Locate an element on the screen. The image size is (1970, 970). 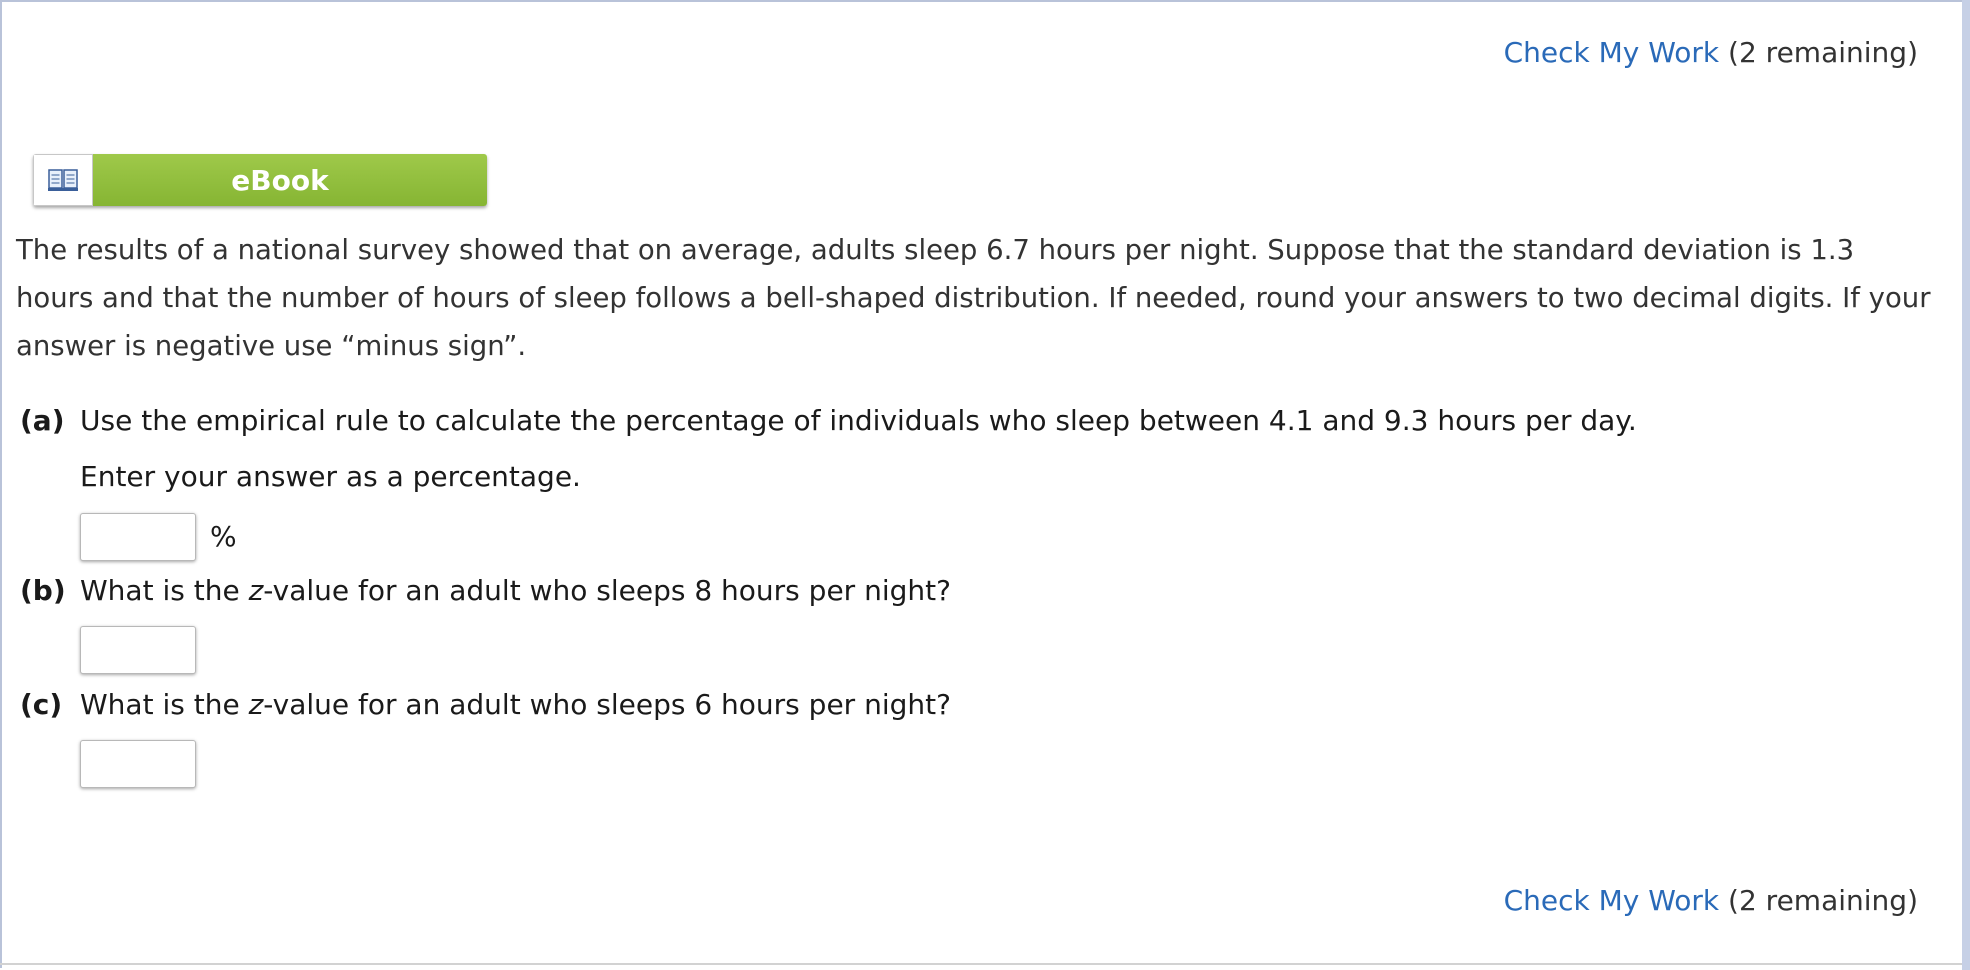
remaining-attempts-bottom: (2 remaining) is located at coordinates (1823, 900).